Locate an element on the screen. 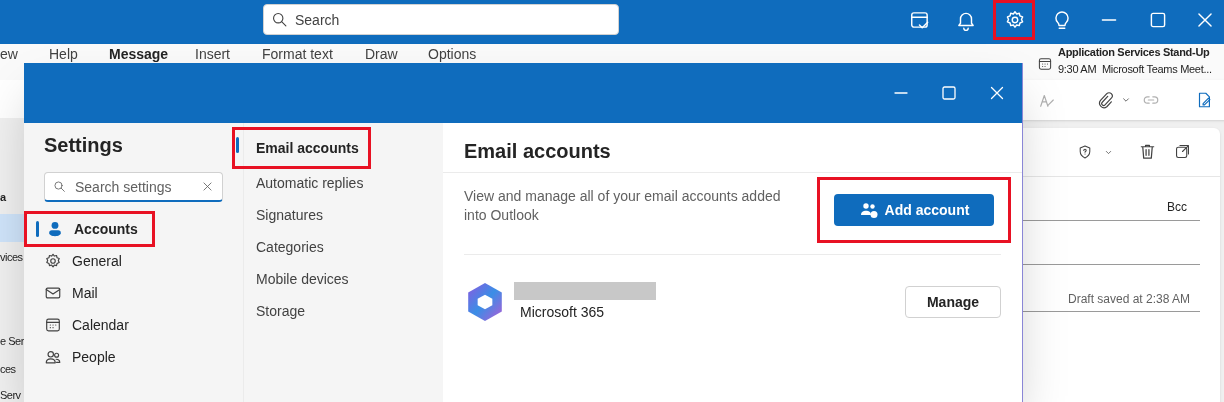  panel-title: Email accounts is located at coordinates (537, 151).